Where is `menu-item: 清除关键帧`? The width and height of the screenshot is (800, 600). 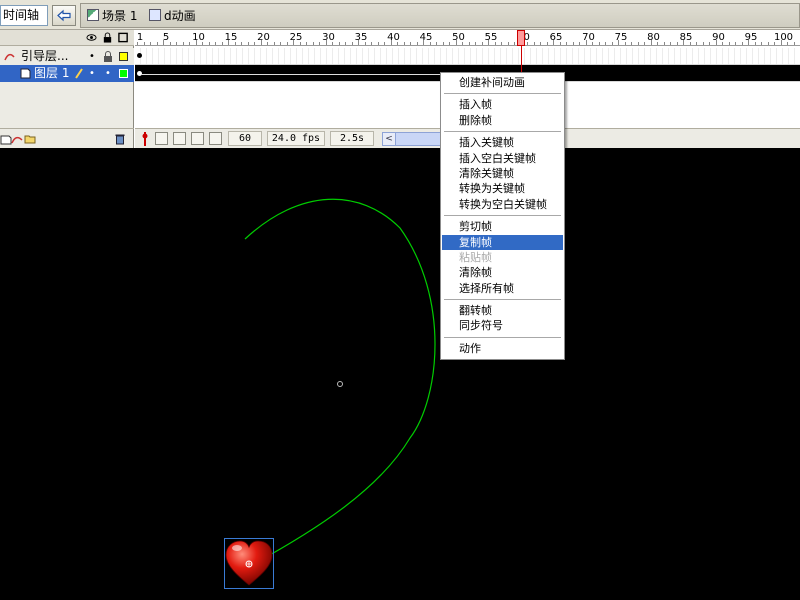
menu-item: 清除关键帧 is located at coordinates (502, 173).